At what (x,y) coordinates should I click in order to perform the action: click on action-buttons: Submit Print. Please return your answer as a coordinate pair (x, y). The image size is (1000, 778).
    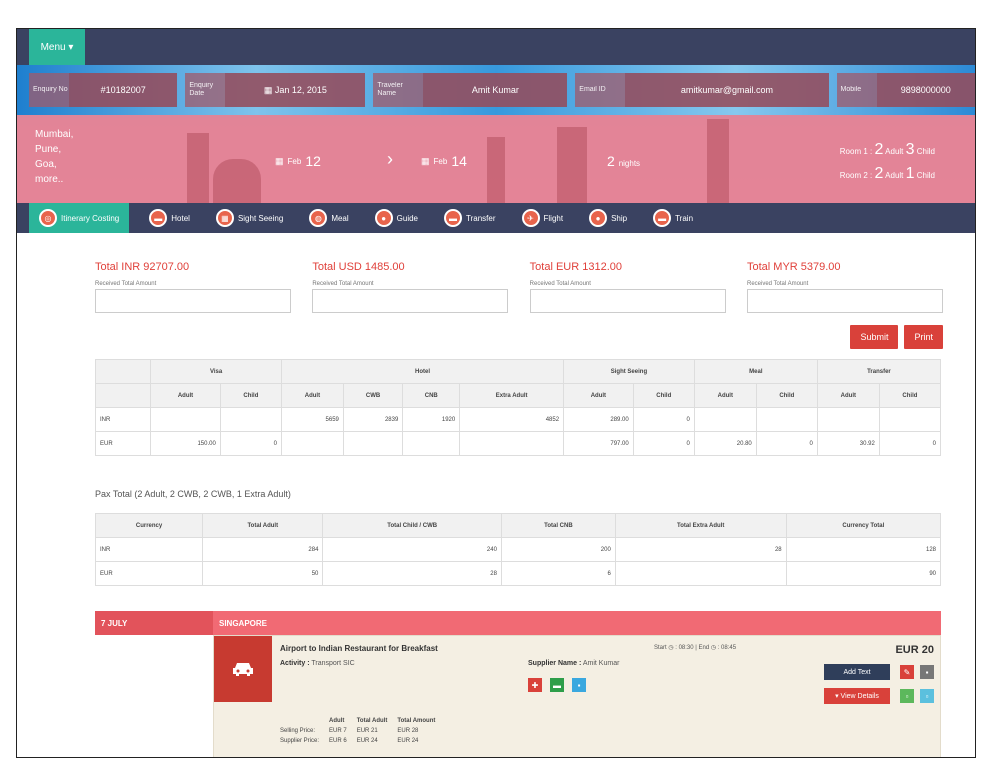
    Looking at the image, I should click on (896, 337).